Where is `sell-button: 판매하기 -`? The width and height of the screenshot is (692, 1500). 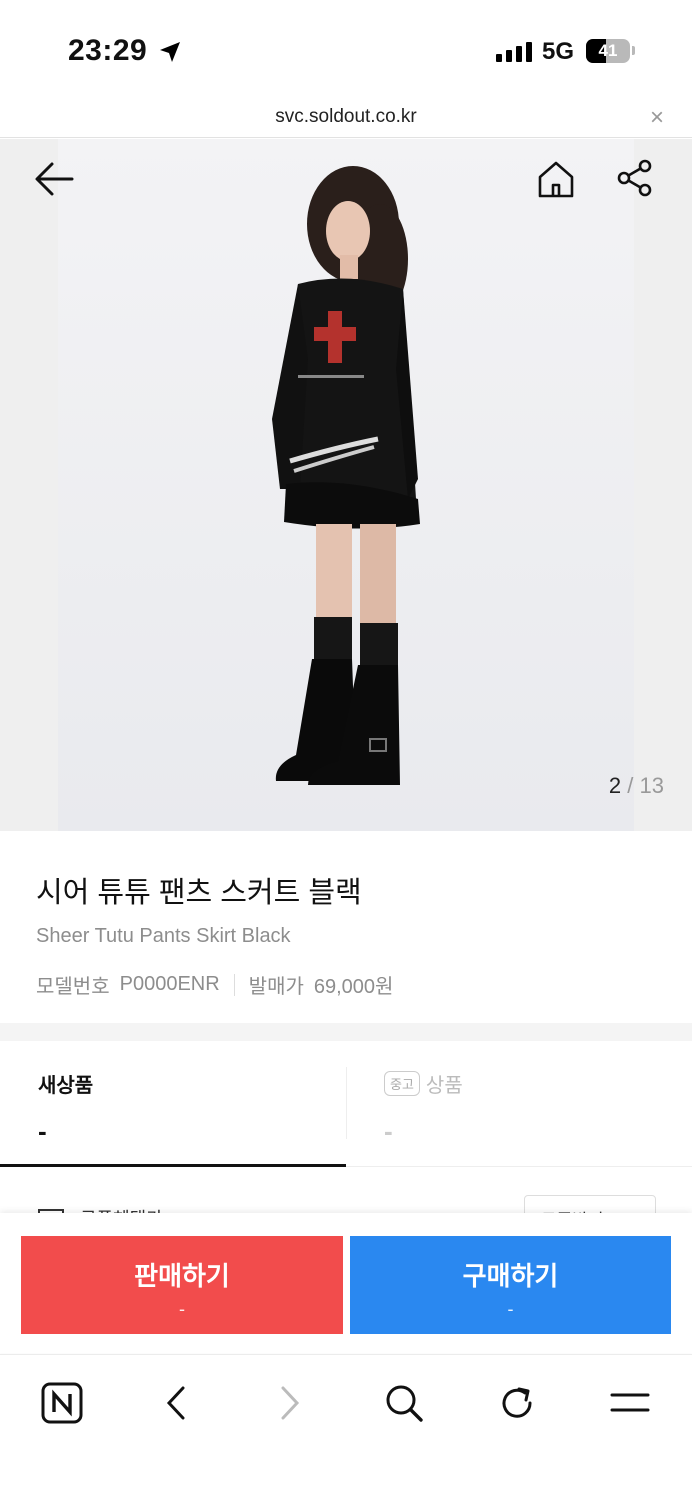 sell-button: 판매하기 - is located at coordinates (182, 1285).